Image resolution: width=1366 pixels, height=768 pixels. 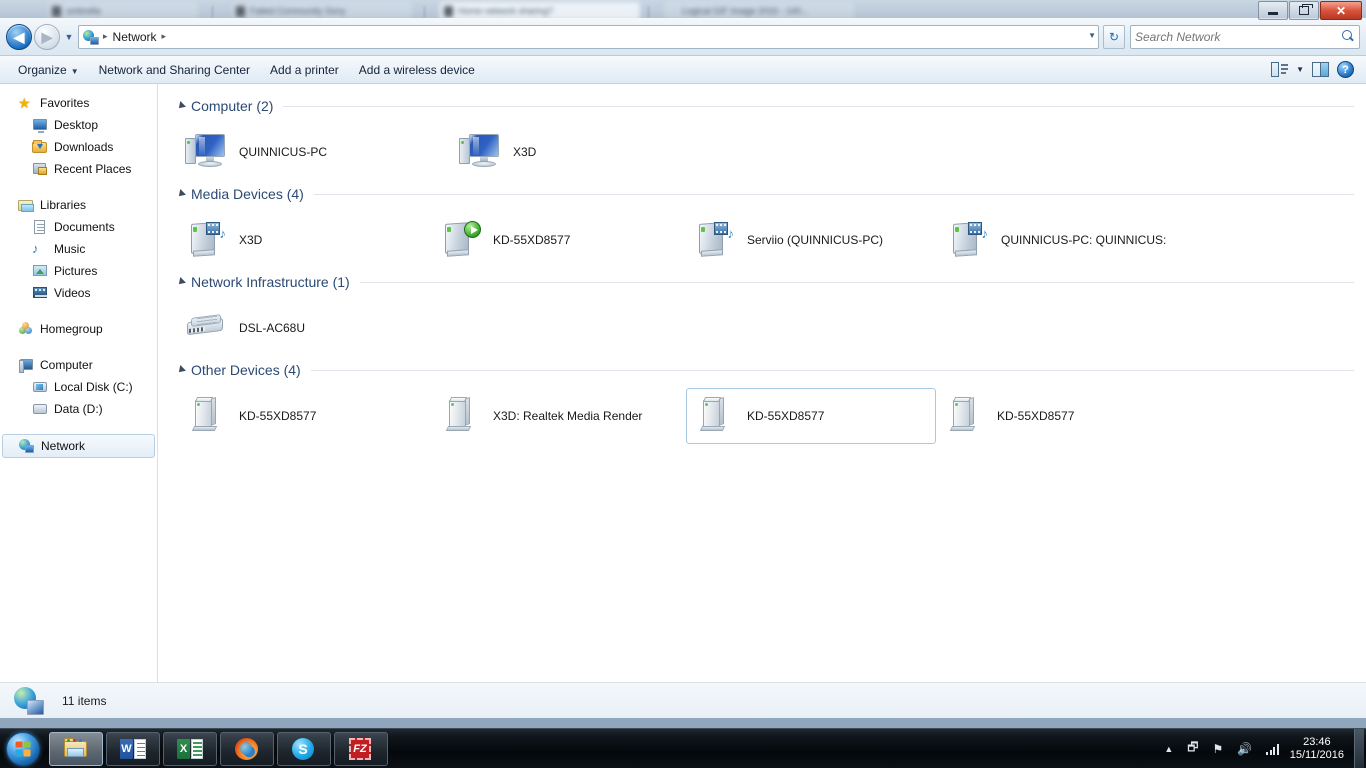 What do you see at coordinates (588, 36) in the screenshot?
I see `breadcrumb-bar: ▸ Network ▸ ▼` at bounding box center [588, 36].